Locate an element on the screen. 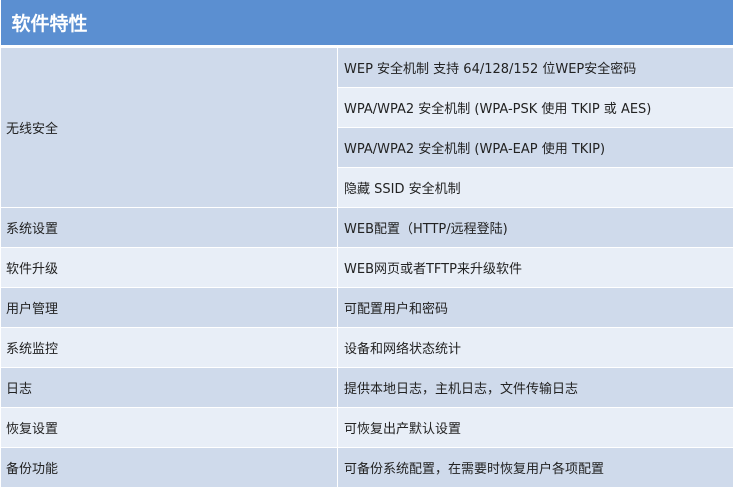  value-cell: 可恢复出产默认设置 is located at coordinates (534, 427).